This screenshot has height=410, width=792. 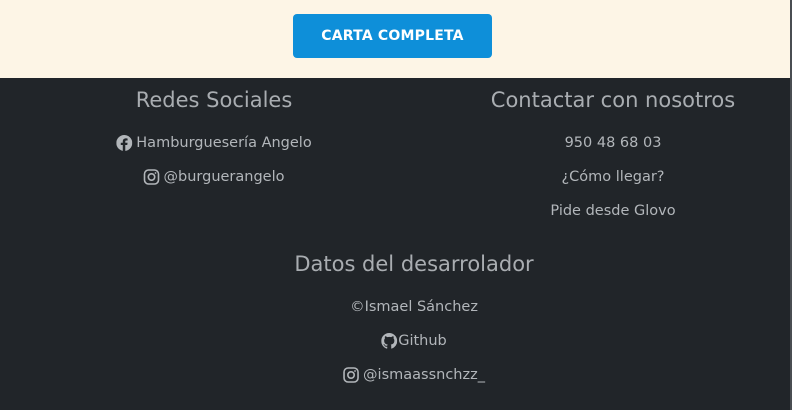 I want to click on github-icon, so click(x=389, y=341).